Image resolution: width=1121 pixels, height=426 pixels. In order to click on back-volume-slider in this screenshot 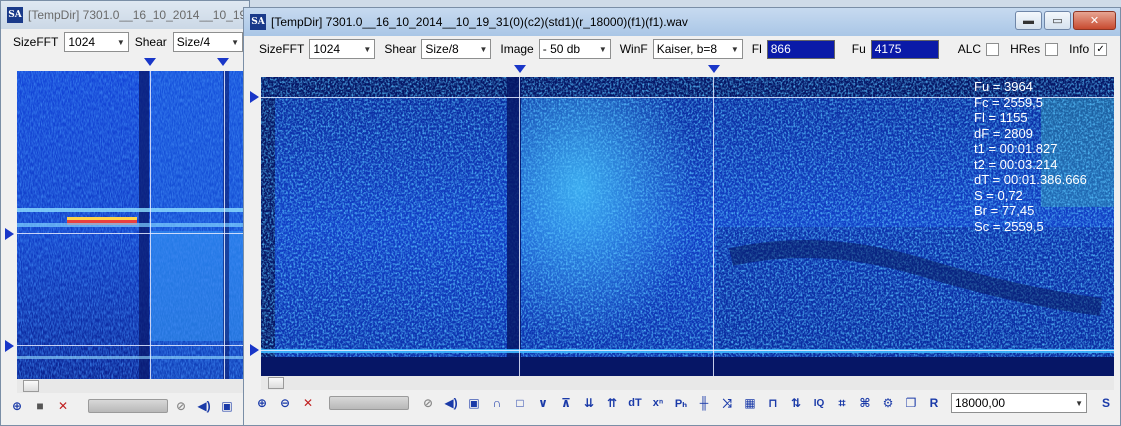, I will do `click(128, 406)`.